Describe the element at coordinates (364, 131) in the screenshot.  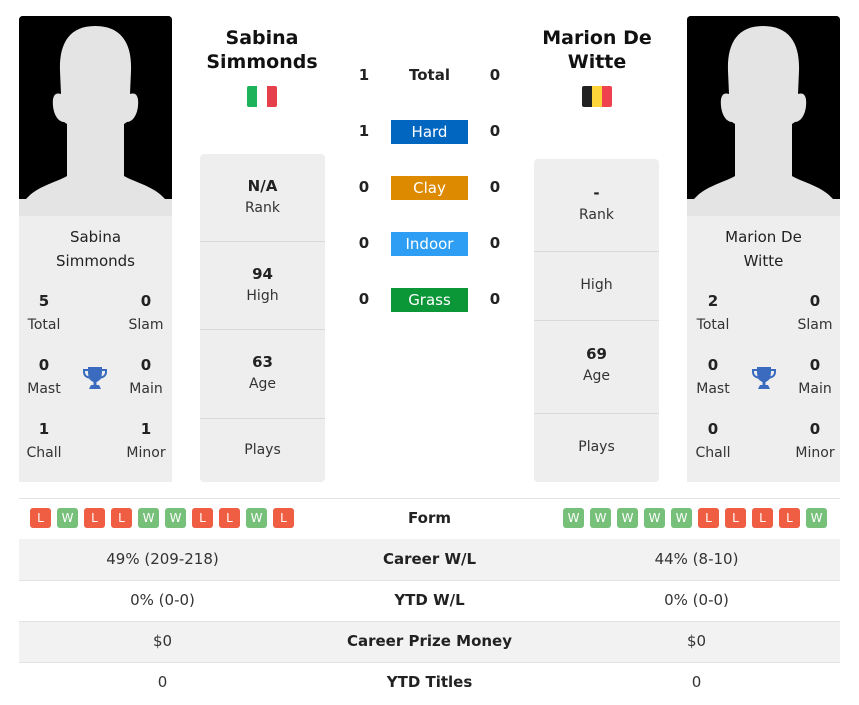
I see `h2h-hard-p1: 1` at that location.